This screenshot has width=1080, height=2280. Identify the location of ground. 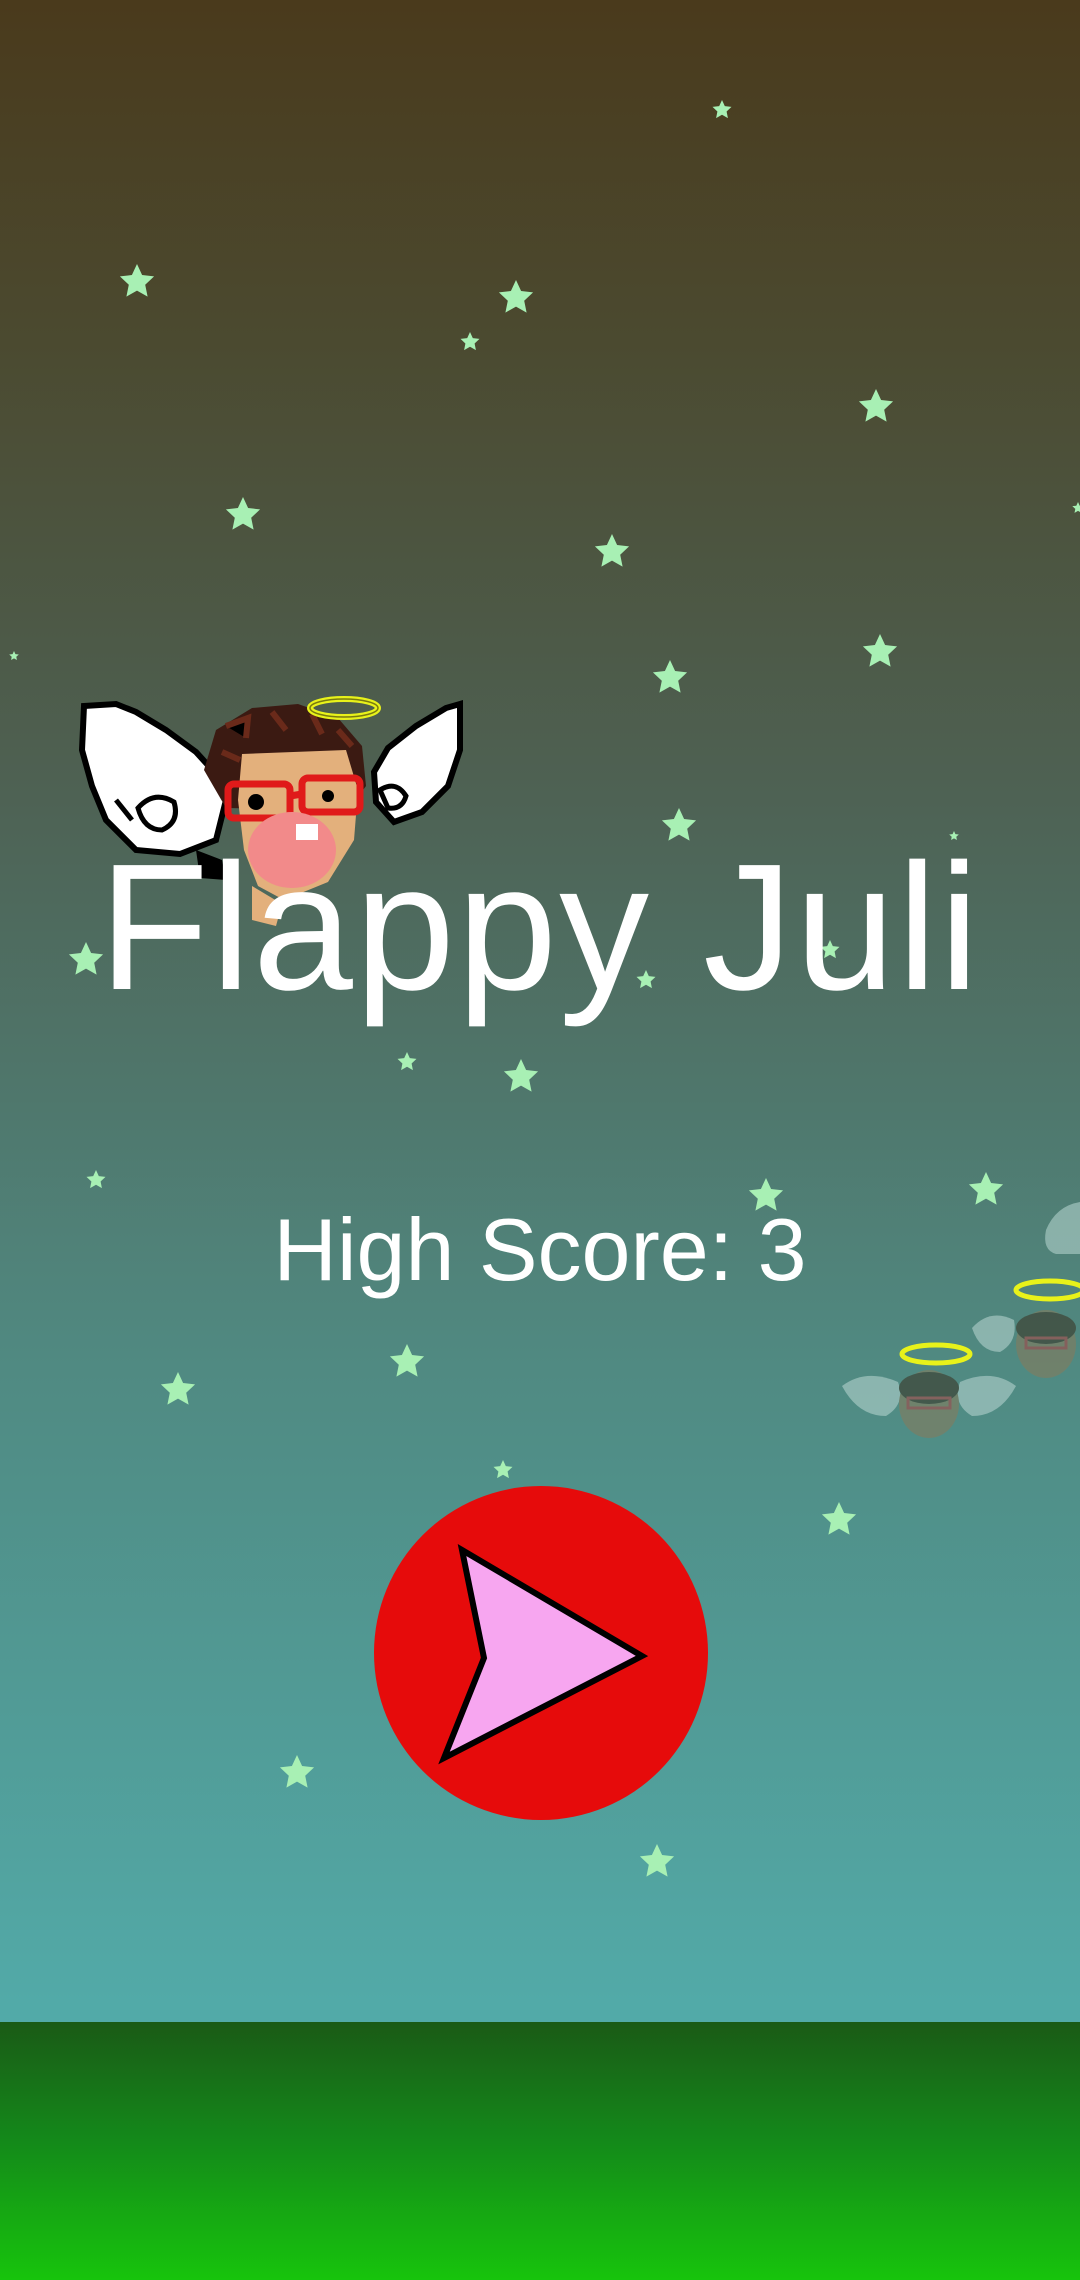
(540, 2151).